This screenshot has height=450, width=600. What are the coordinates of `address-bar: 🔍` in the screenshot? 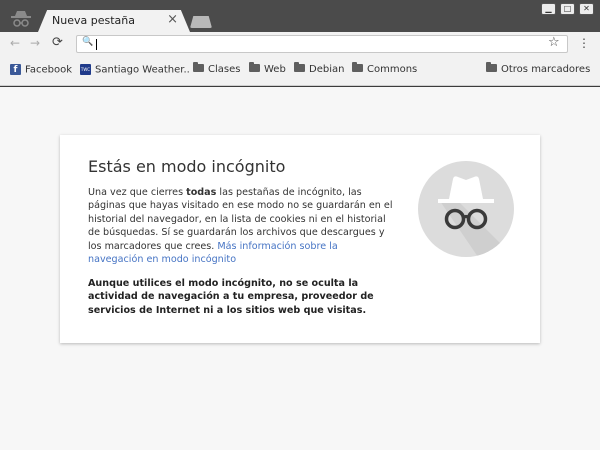 It's located at (322, 44).